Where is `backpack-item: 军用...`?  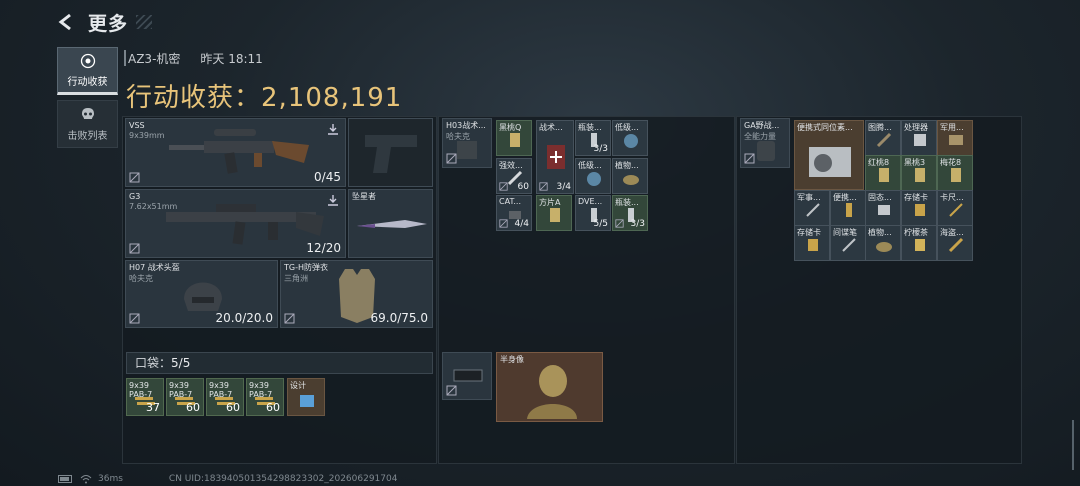
backpack-item: 军用... is located at coordinates (955, 138).